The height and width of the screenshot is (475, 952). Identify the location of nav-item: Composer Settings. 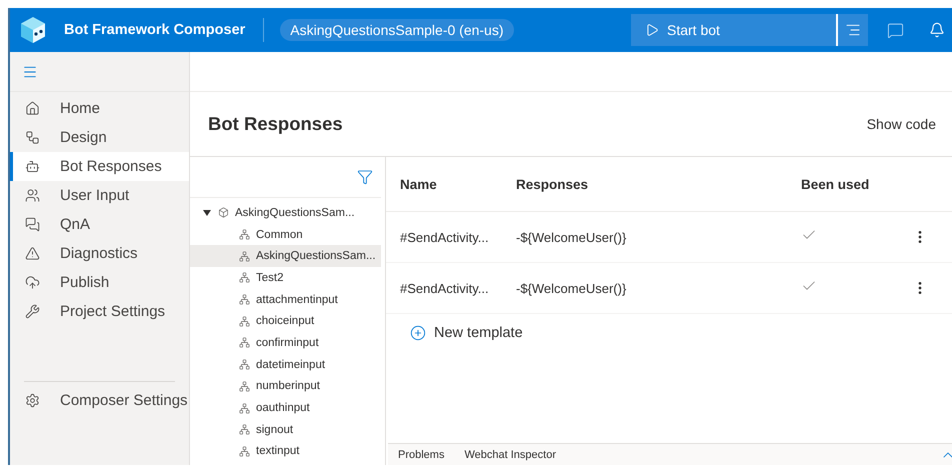
(99, 400).